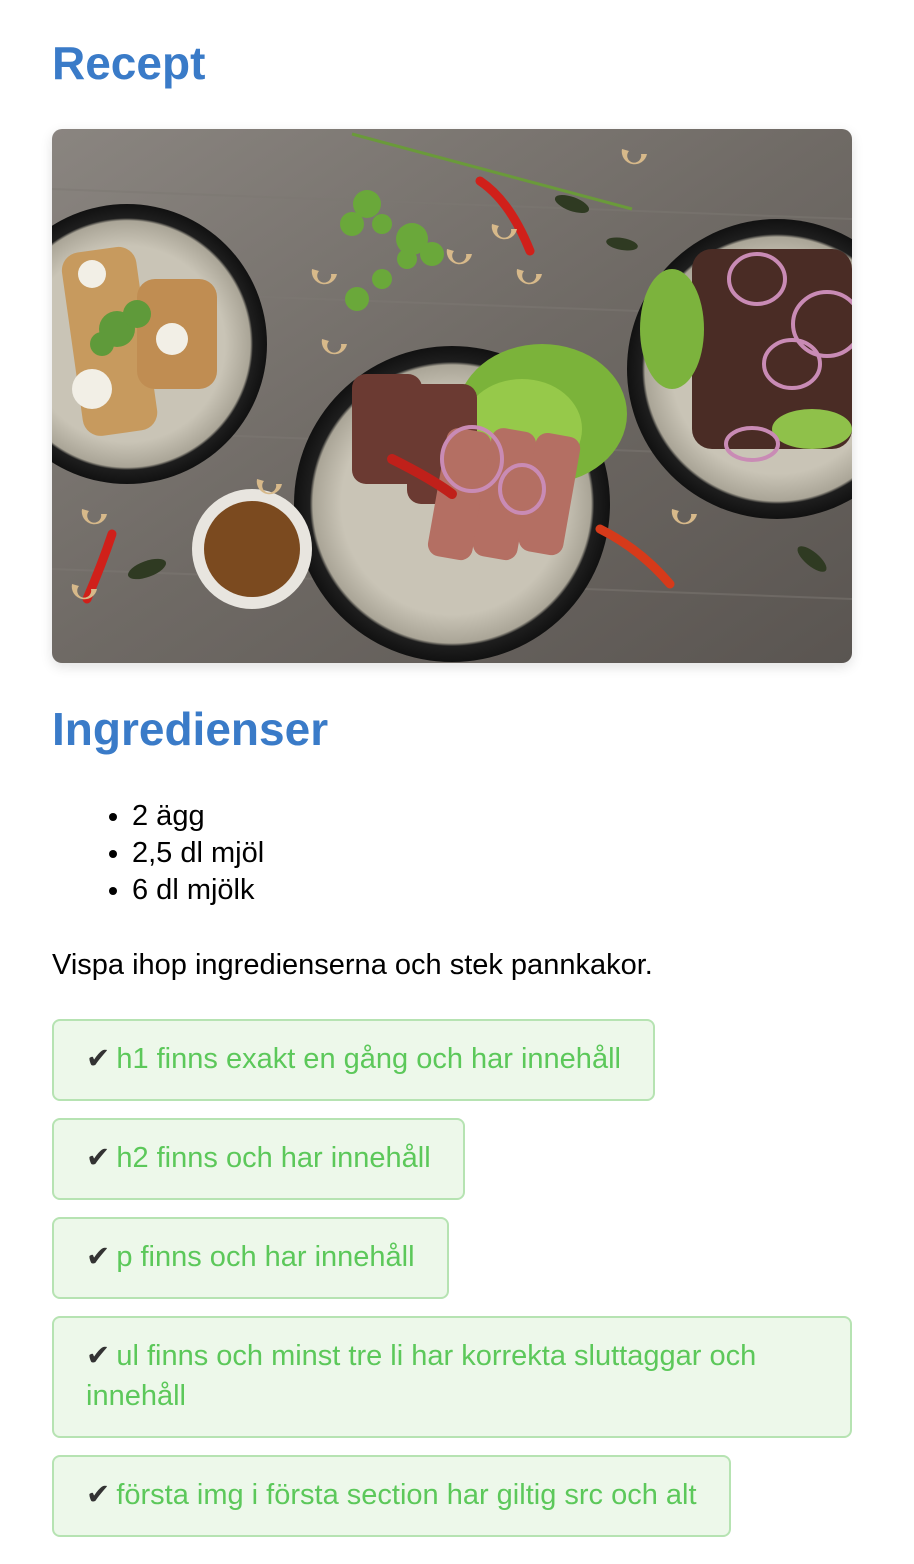 Image resolution: width=914 pixels, height=1564 pixels. I want to click on page-title: Recept, so click(129, 63).